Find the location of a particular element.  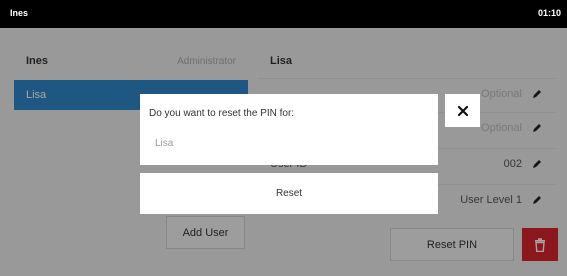

close-icon is located at coordinates (462, 110).